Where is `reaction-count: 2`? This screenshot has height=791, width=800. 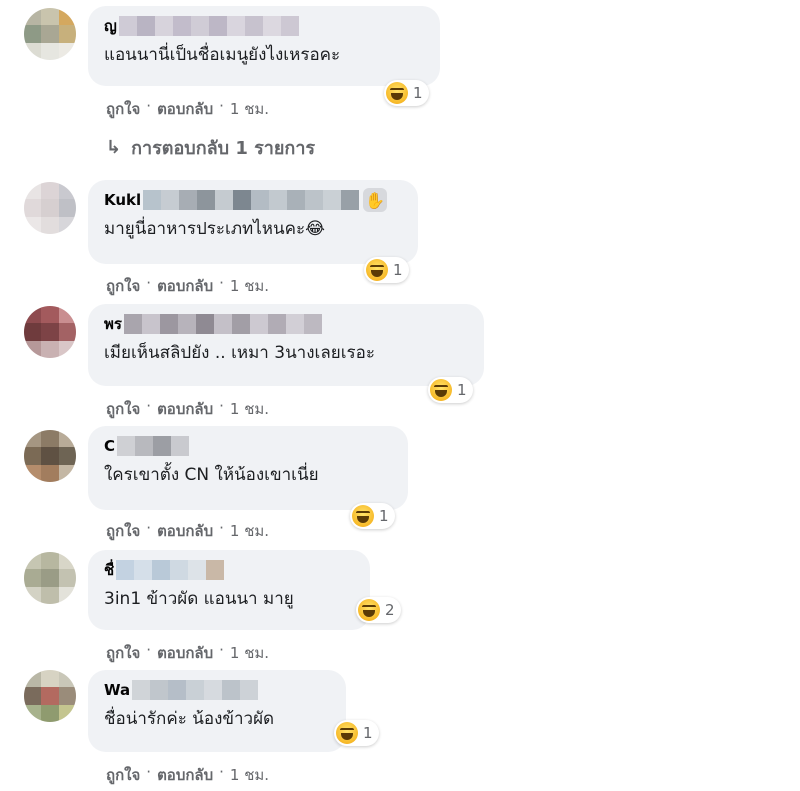
reaction-count: 2 is located at coordinates (390, 610).